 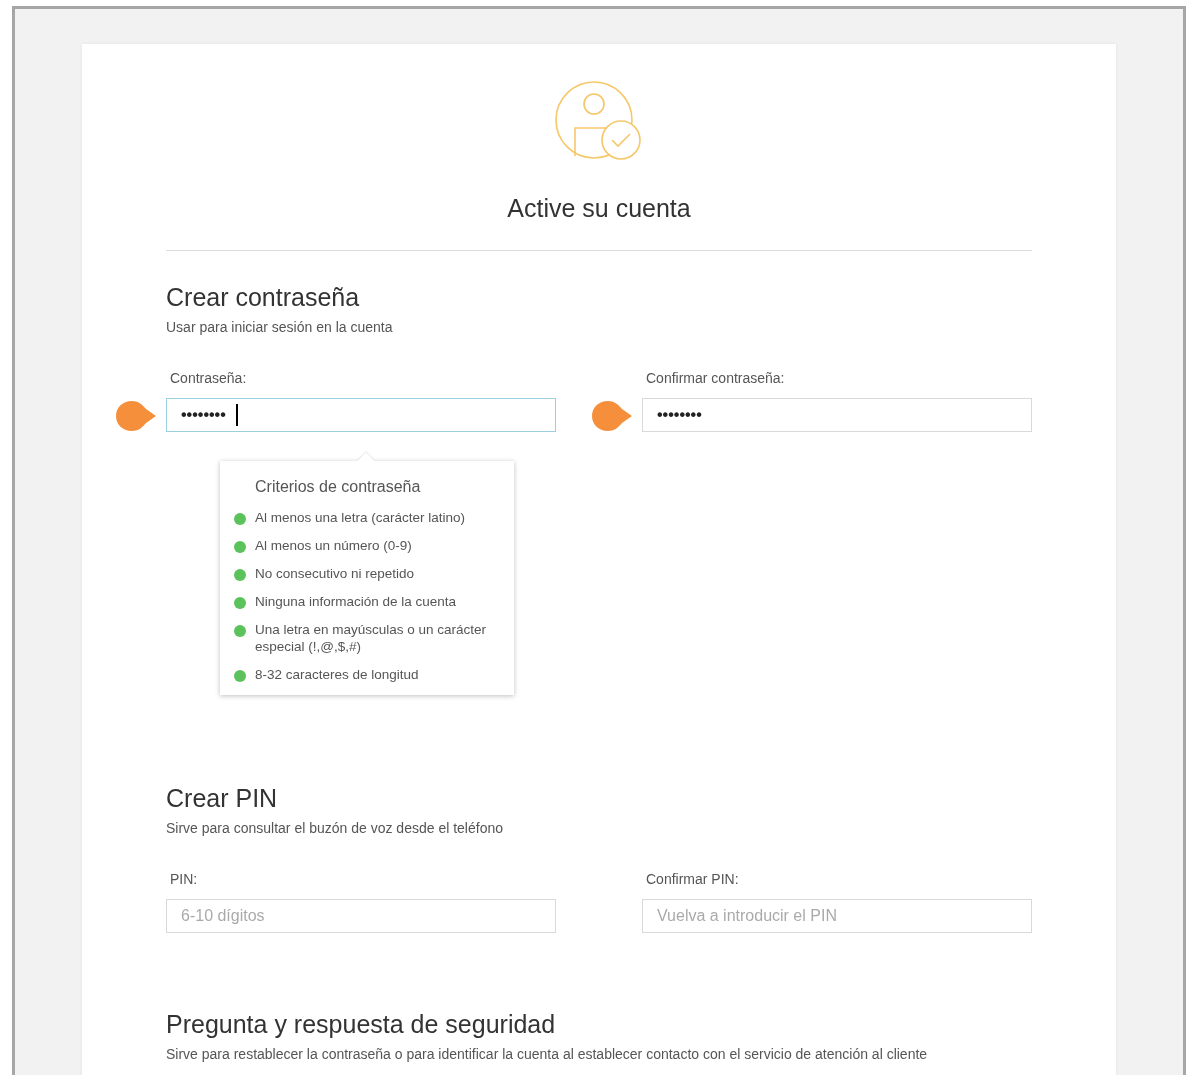 I want to click on text-cursor, so click(x=237, y=415).